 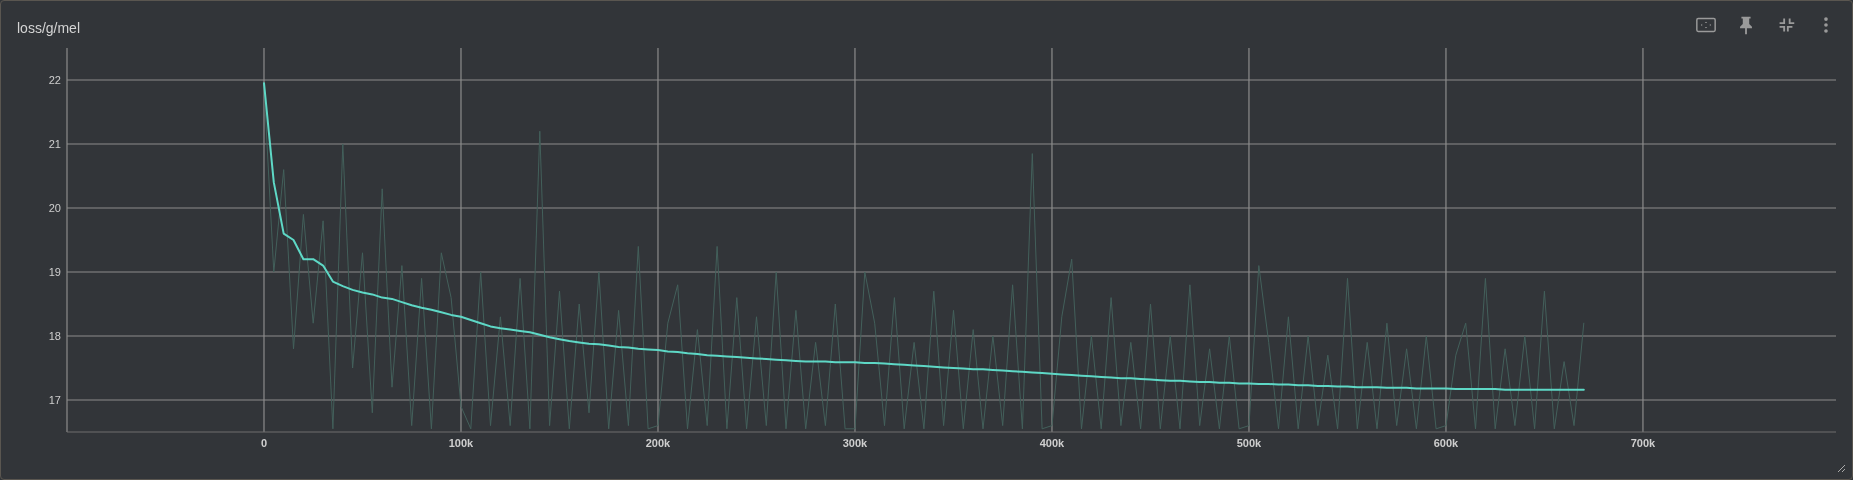 I want to click on x-axis-tick-label: 300k, so click(x=855, y=443).